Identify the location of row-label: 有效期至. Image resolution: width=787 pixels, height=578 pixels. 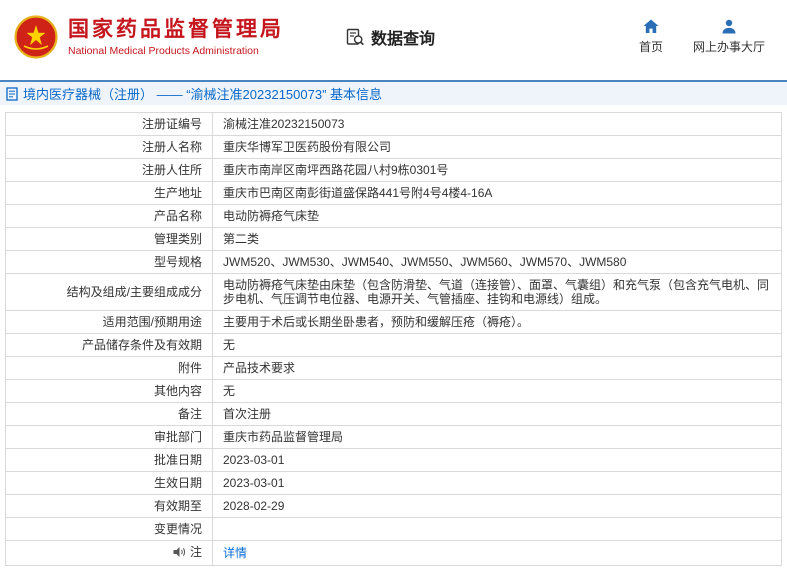
(109, 506).